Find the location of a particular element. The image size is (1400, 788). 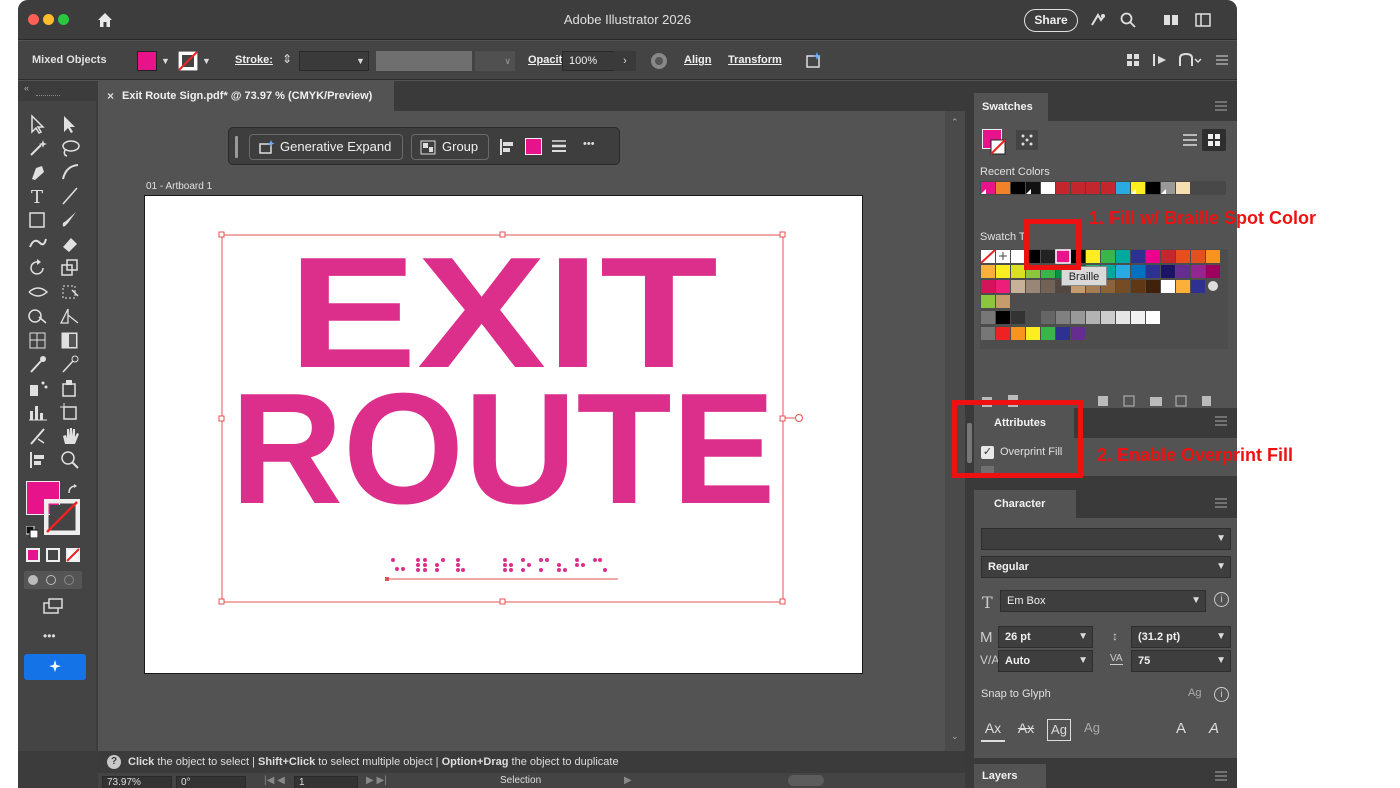

kerning-input: Auto ▼ is located at coordinates (1045, 661).